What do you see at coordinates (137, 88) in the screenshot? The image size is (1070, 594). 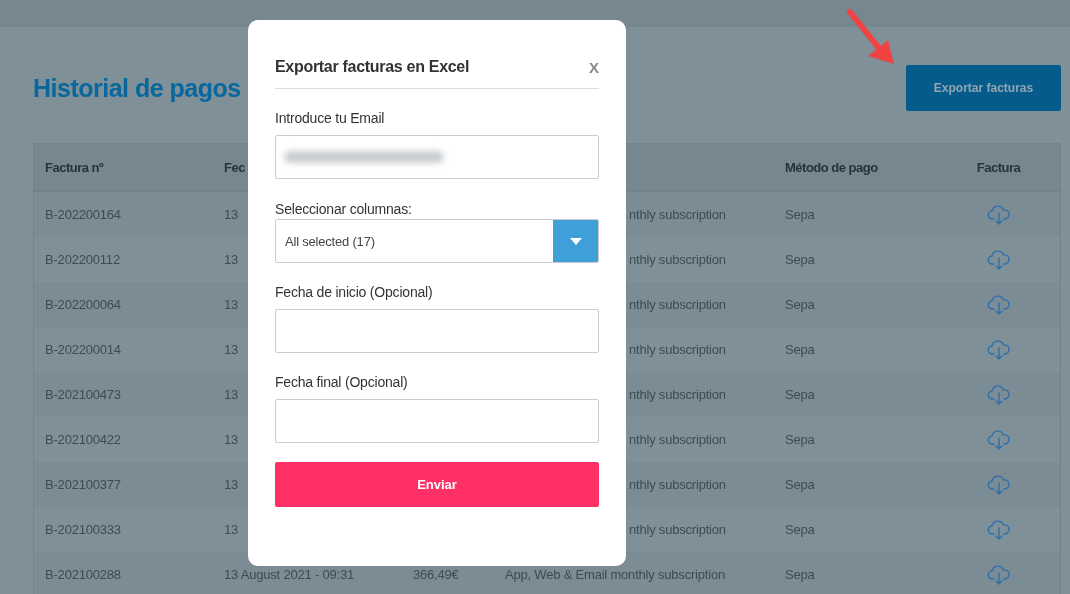 I see `page-title: Historial de pagos` at bounding box center [137, 88].